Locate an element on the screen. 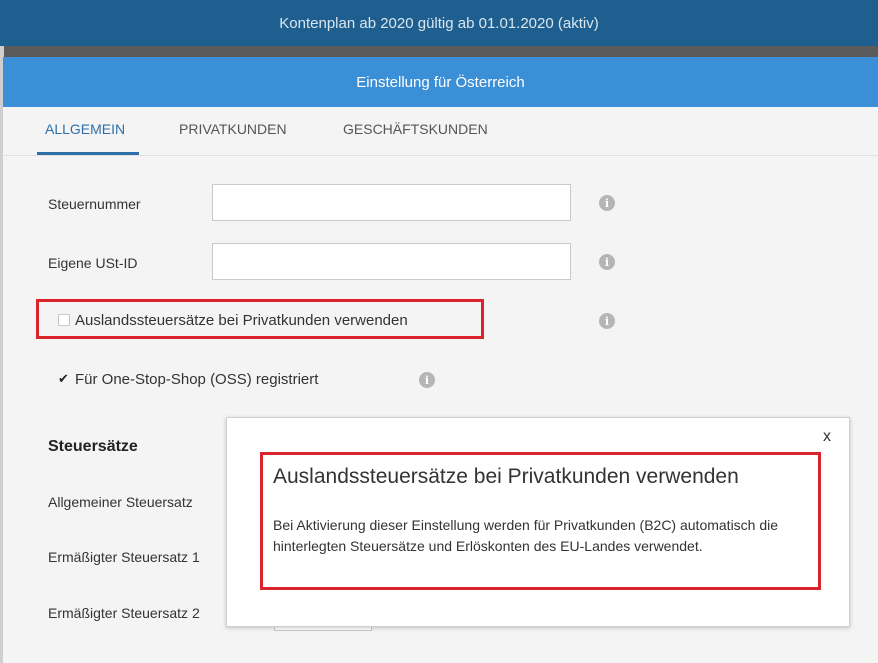 The width and height of the screenshot is (878, 663). tab-bar: ALLGEMEIN PRIVATKUNDEN GESCHÄFTSKUNDEN is located at coordinates (440, 131).